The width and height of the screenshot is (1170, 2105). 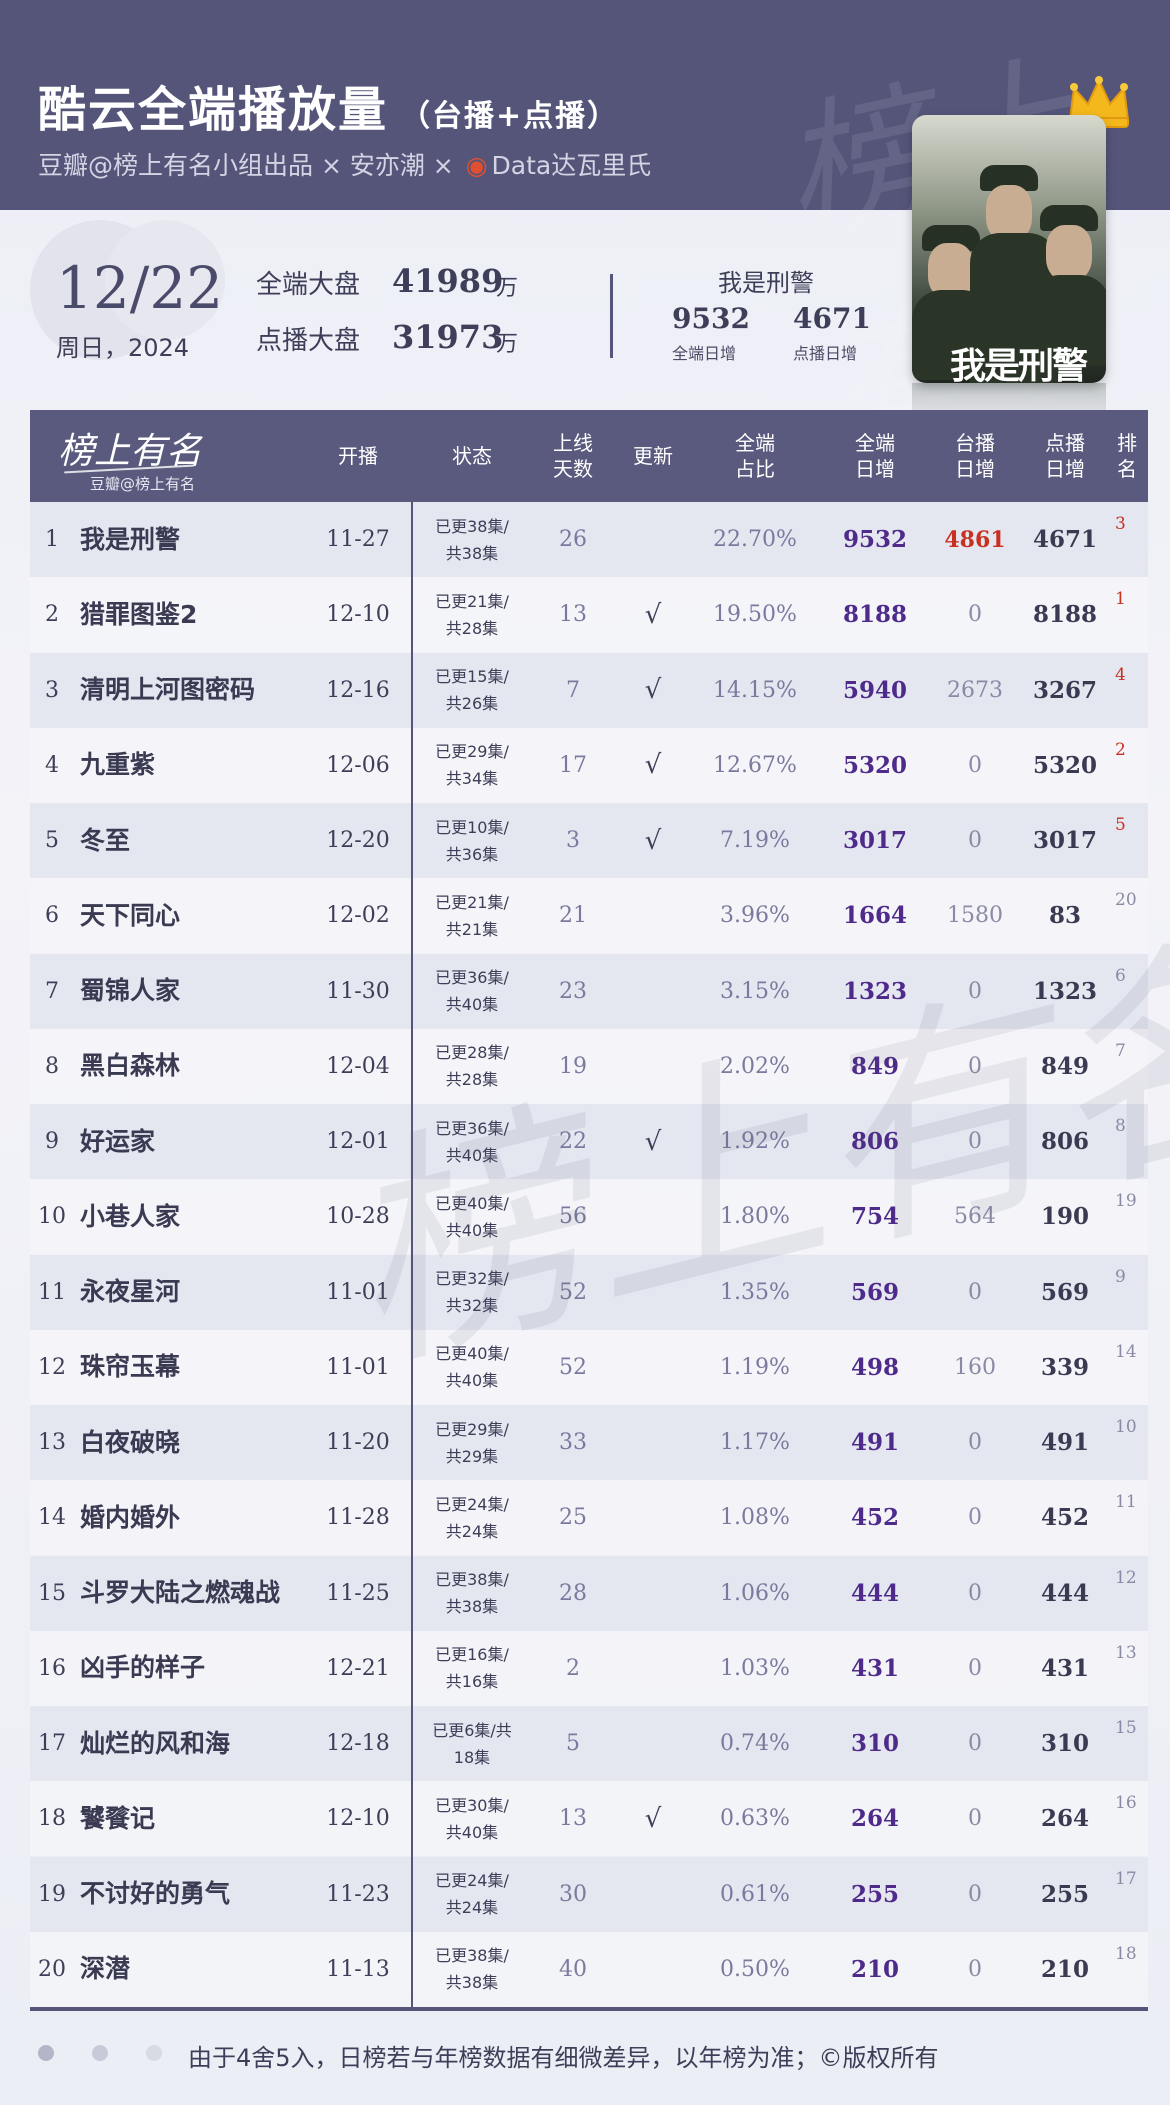 I want to click on row-share: 0.61%, so click(x=755, y=1894).